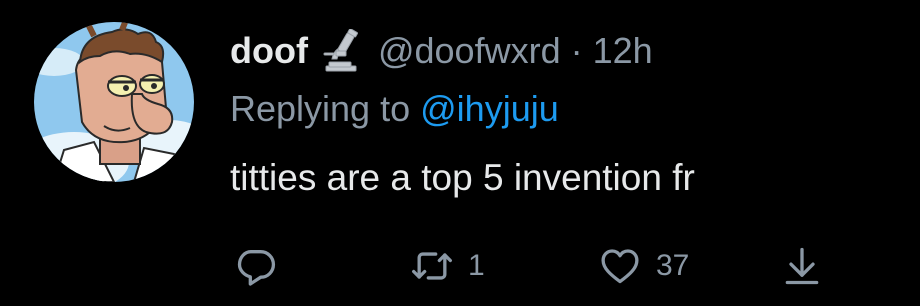 The image size is (920, 306). What do you see at coordinates (462, 177) in the screenshot?
I see `tweet-text: titties are a top 5 invention fr` at bounding box center [462, 177].